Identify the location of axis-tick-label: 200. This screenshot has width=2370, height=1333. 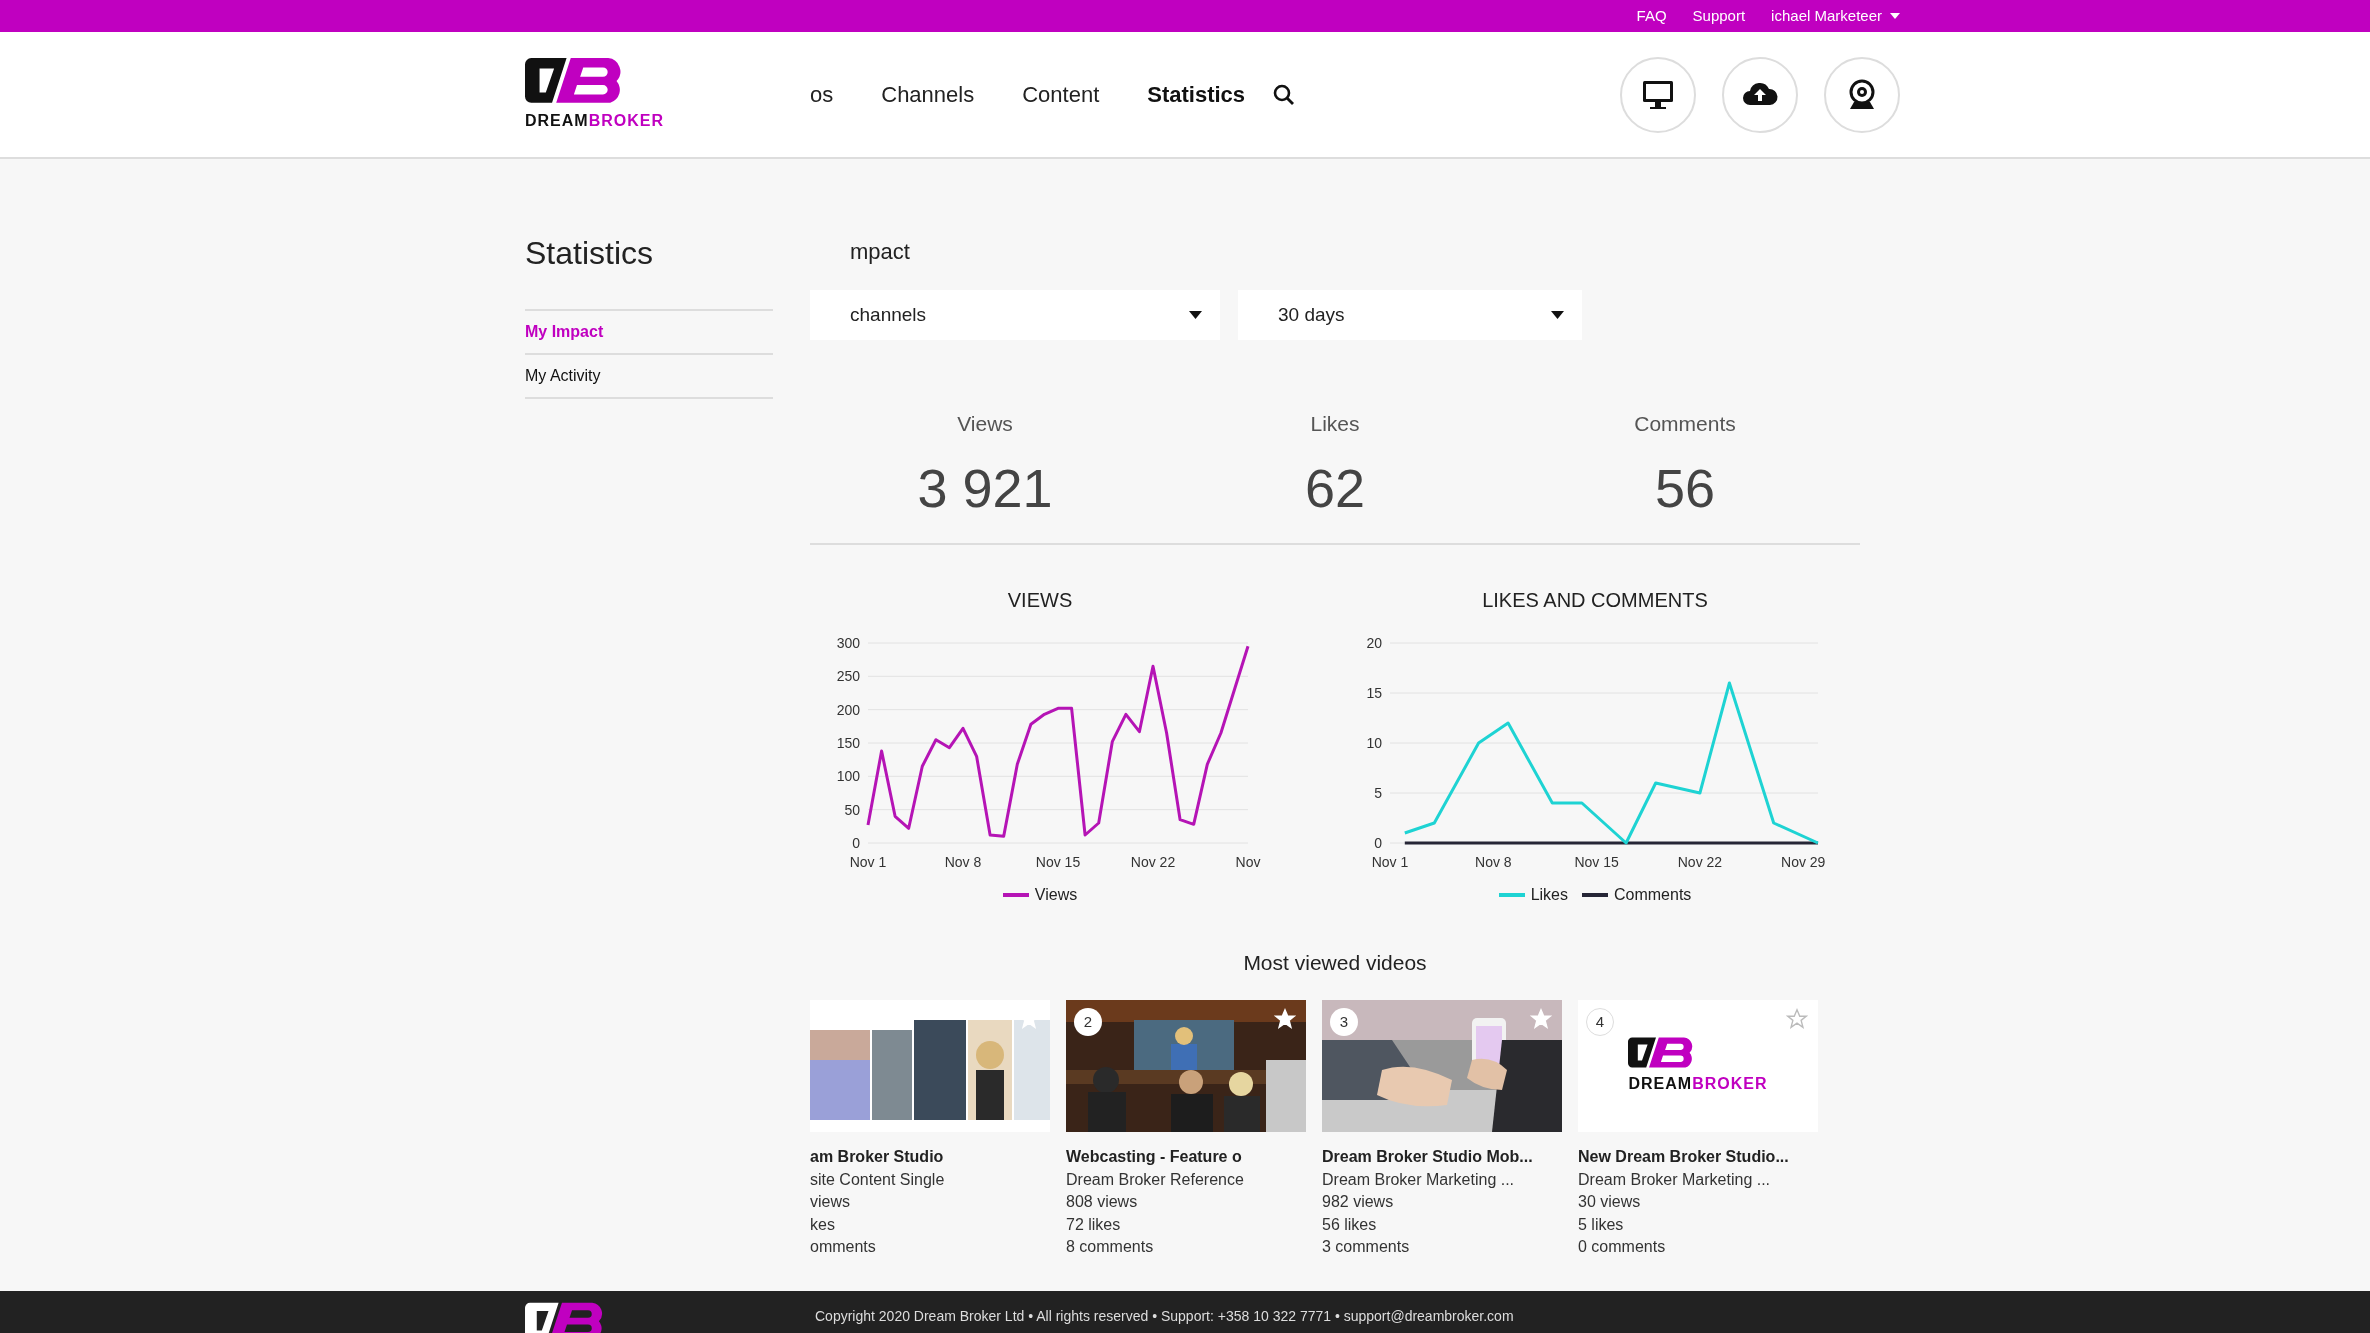
(848, 709).